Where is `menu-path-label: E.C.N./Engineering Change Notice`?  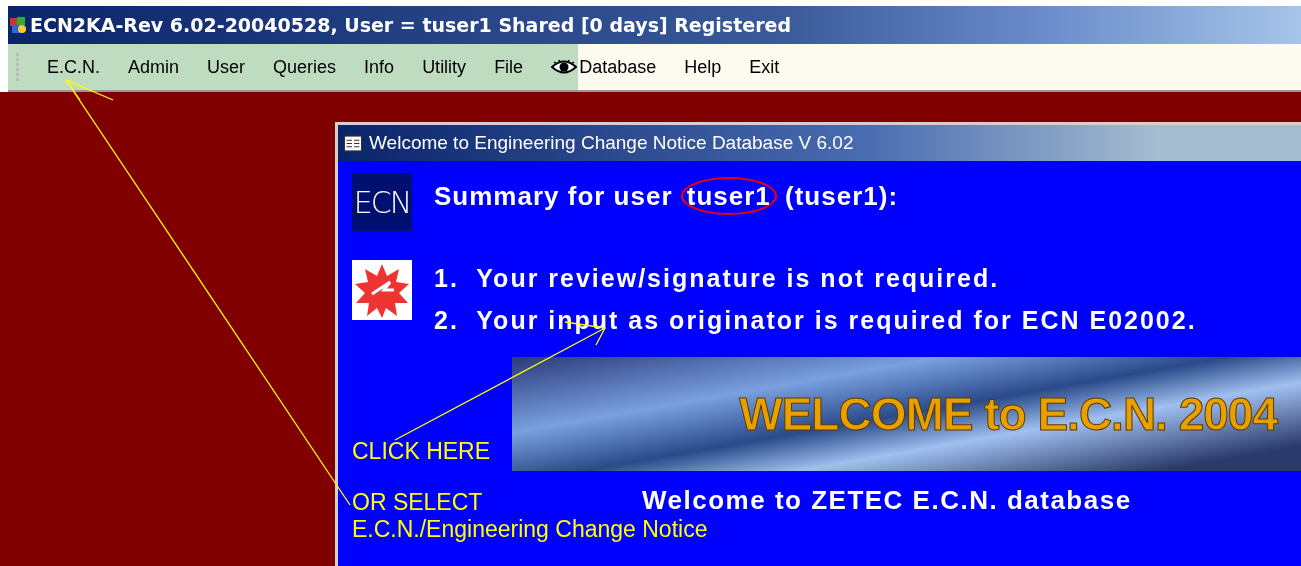
menu-path-label: E.C.N./Engineering Change Notice is located at coordinates (530, 529).